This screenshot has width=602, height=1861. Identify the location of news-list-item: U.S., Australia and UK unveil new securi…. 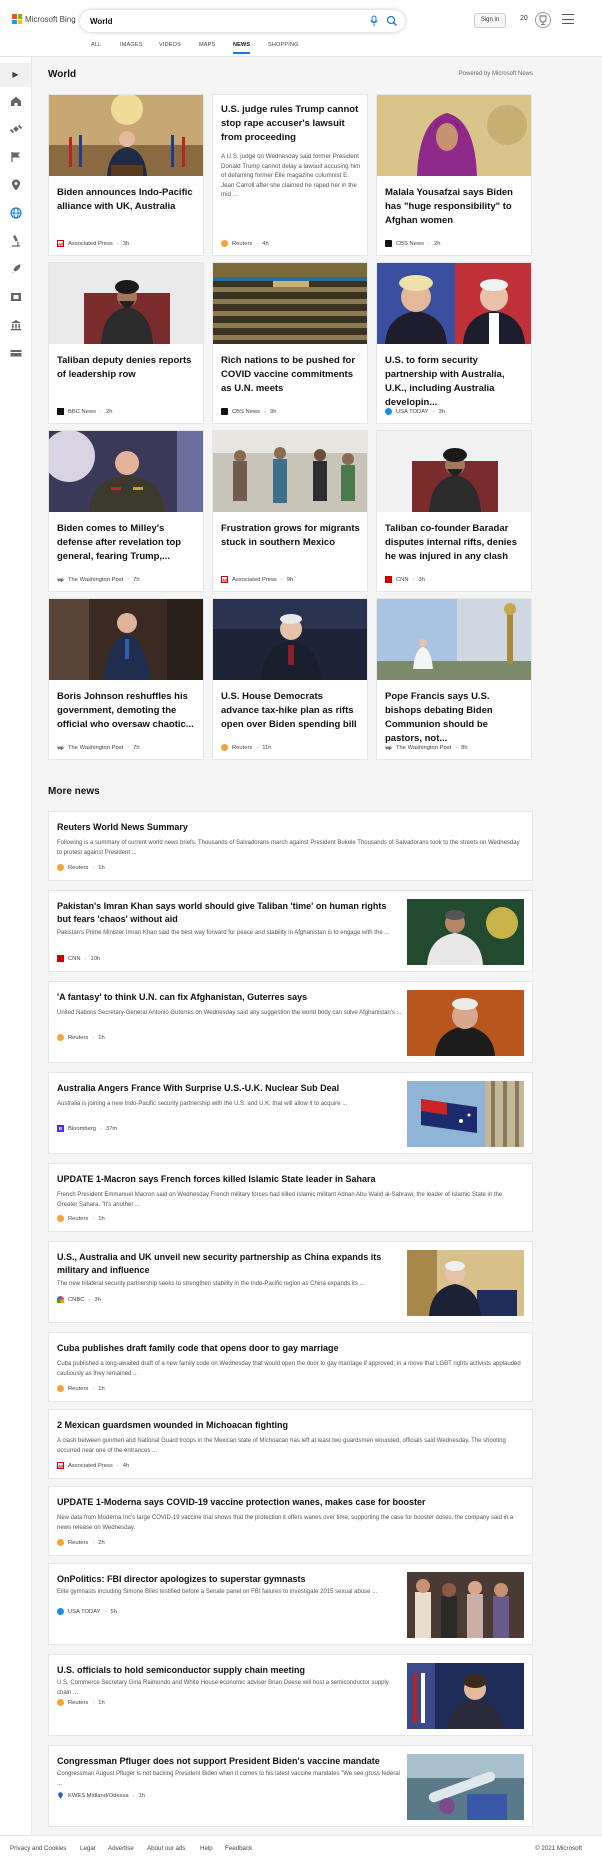
(290, 1282).